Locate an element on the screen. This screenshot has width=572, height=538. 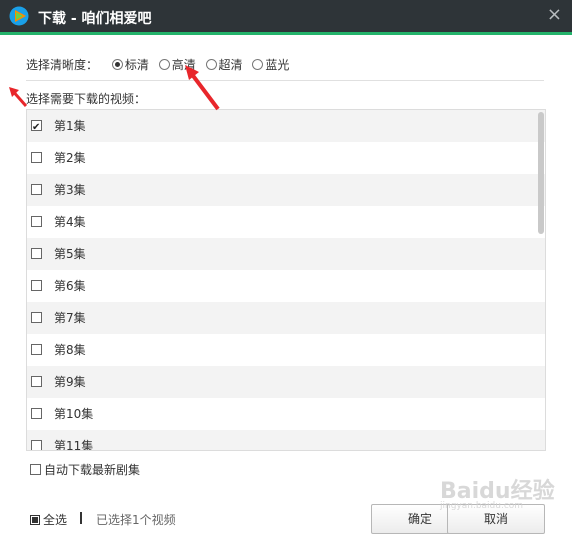
list-item: 第9集 is located at coordinates (286, 382).